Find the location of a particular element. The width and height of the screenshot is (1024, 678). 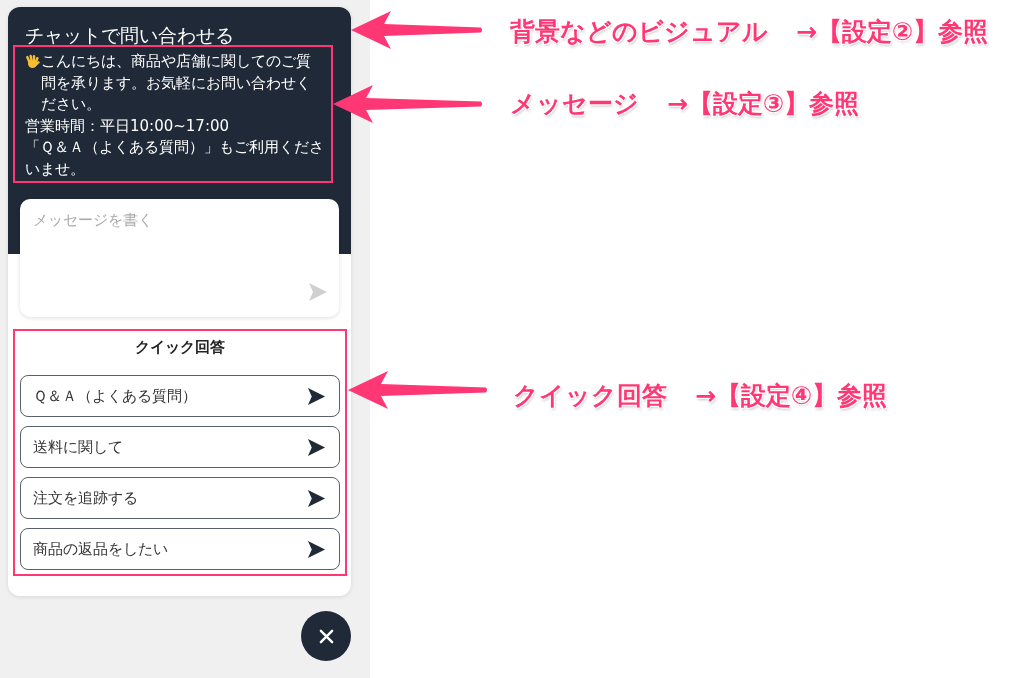

close-button is located at coordinates (326, 636).